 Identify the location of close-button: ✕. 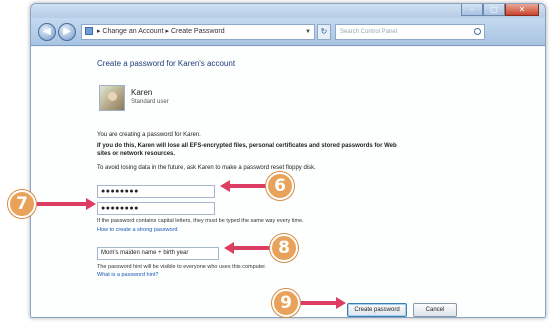
(522, 10).